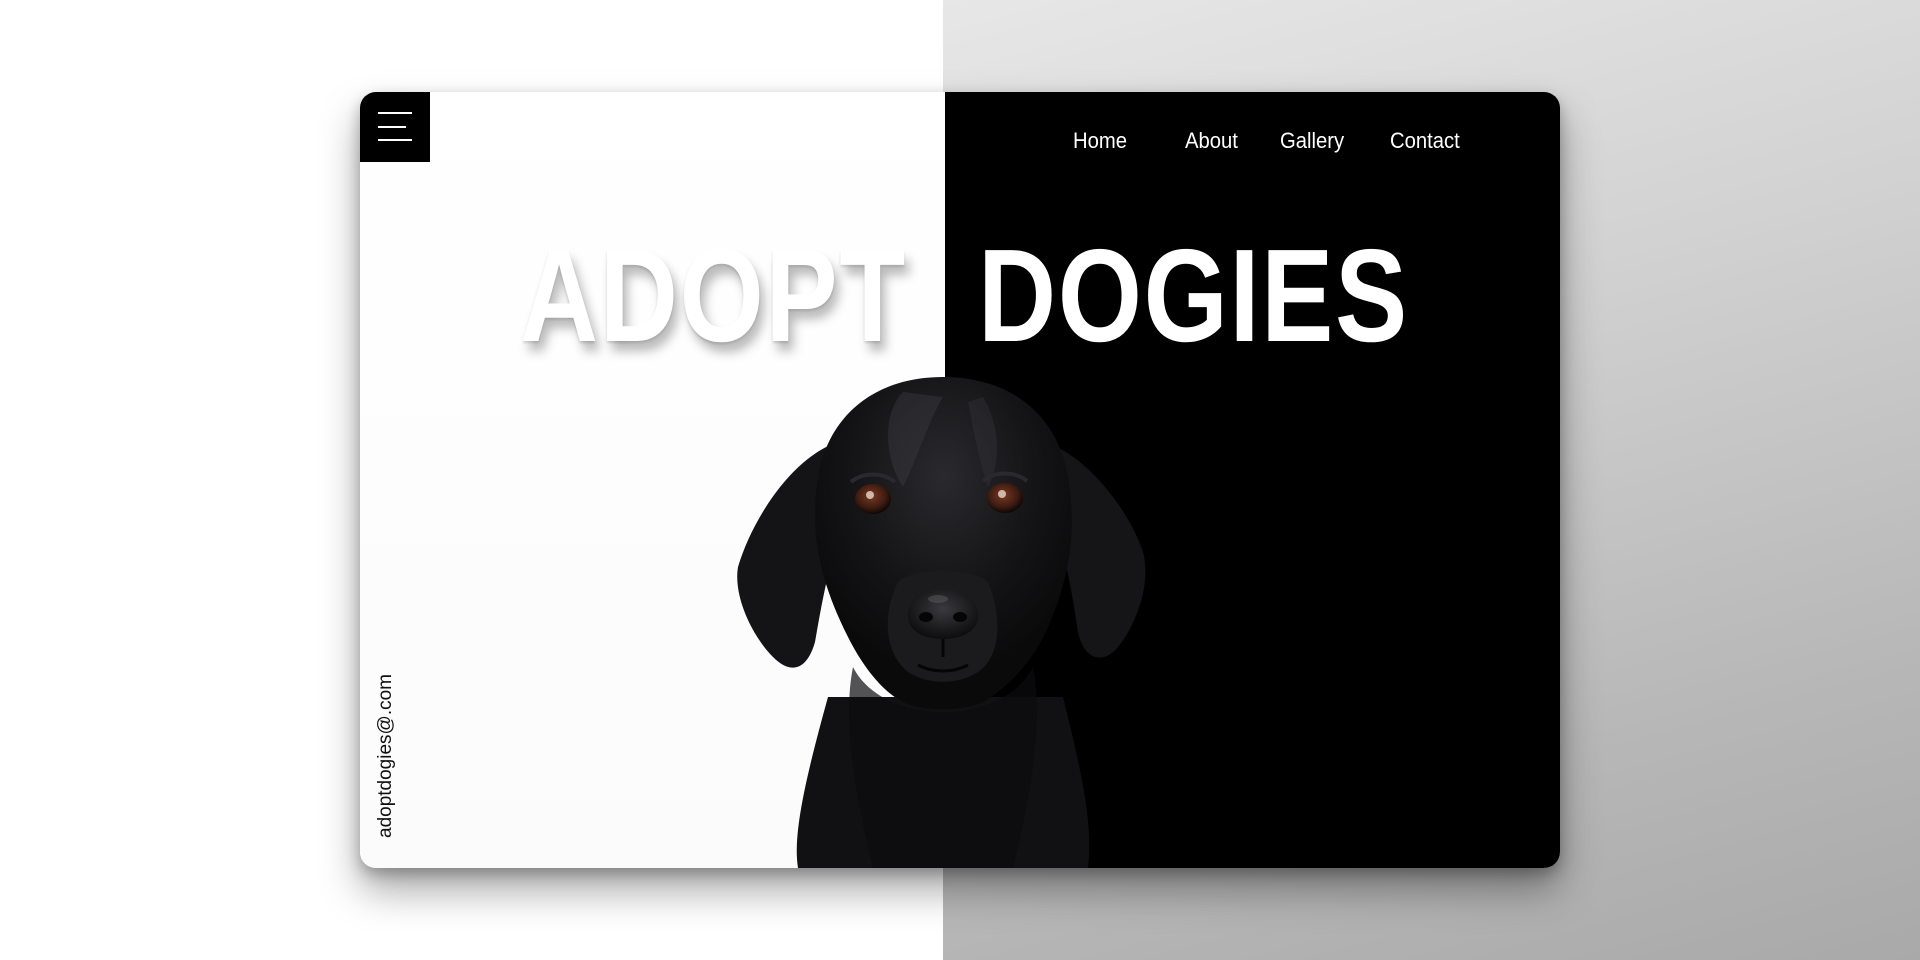 This screenshot has width=1920, height=960. I want to click on nav-link-gallery: Gallery, so click(1312, 141).